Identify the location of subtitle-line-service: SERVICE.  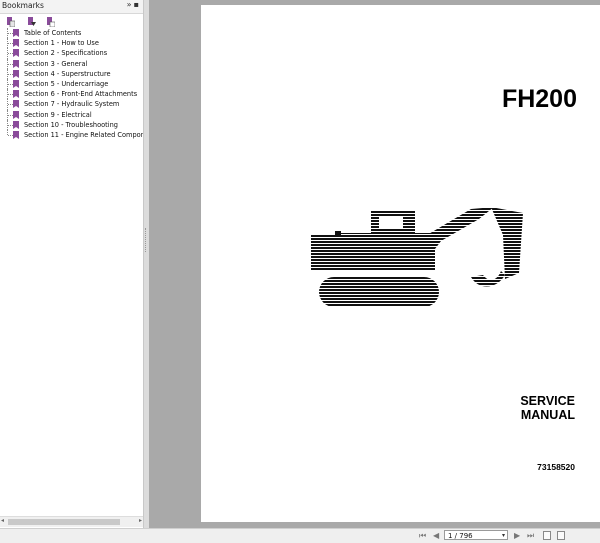
(547, 401).